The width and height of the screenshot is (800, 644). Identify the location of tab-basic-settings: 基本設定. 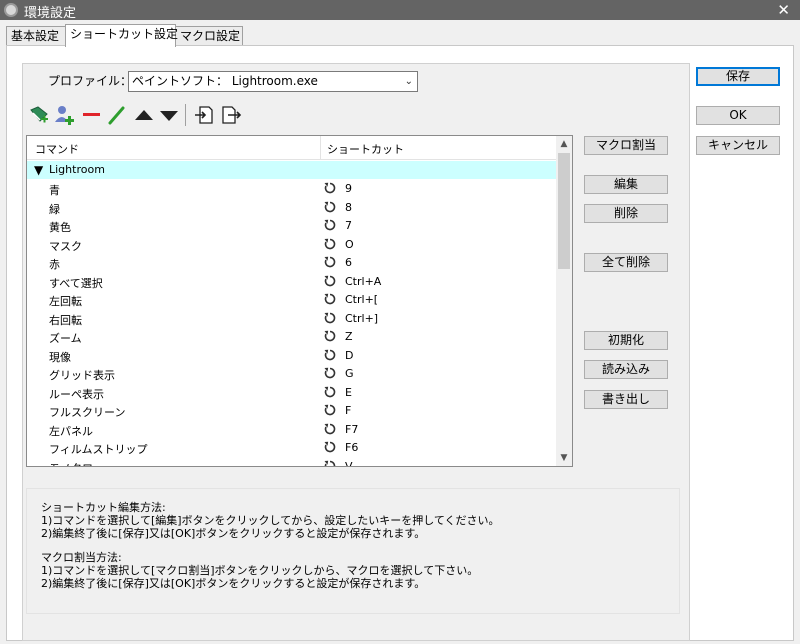
(36, 36).